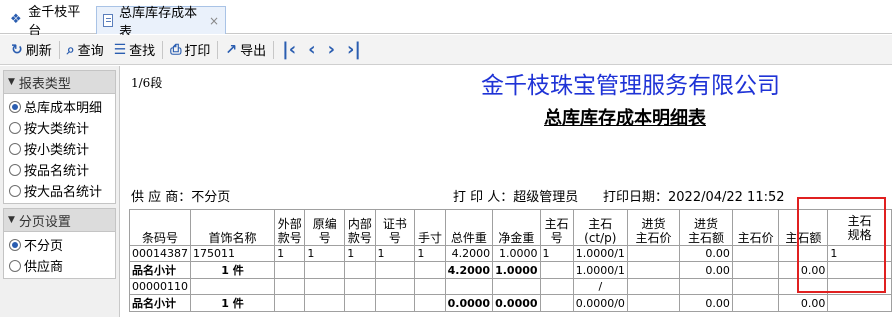 Image resolution: width=892 pixels, height=317 pixels. I want to click on tab-home: ❖ 金千枝平台, so click(50, 22).